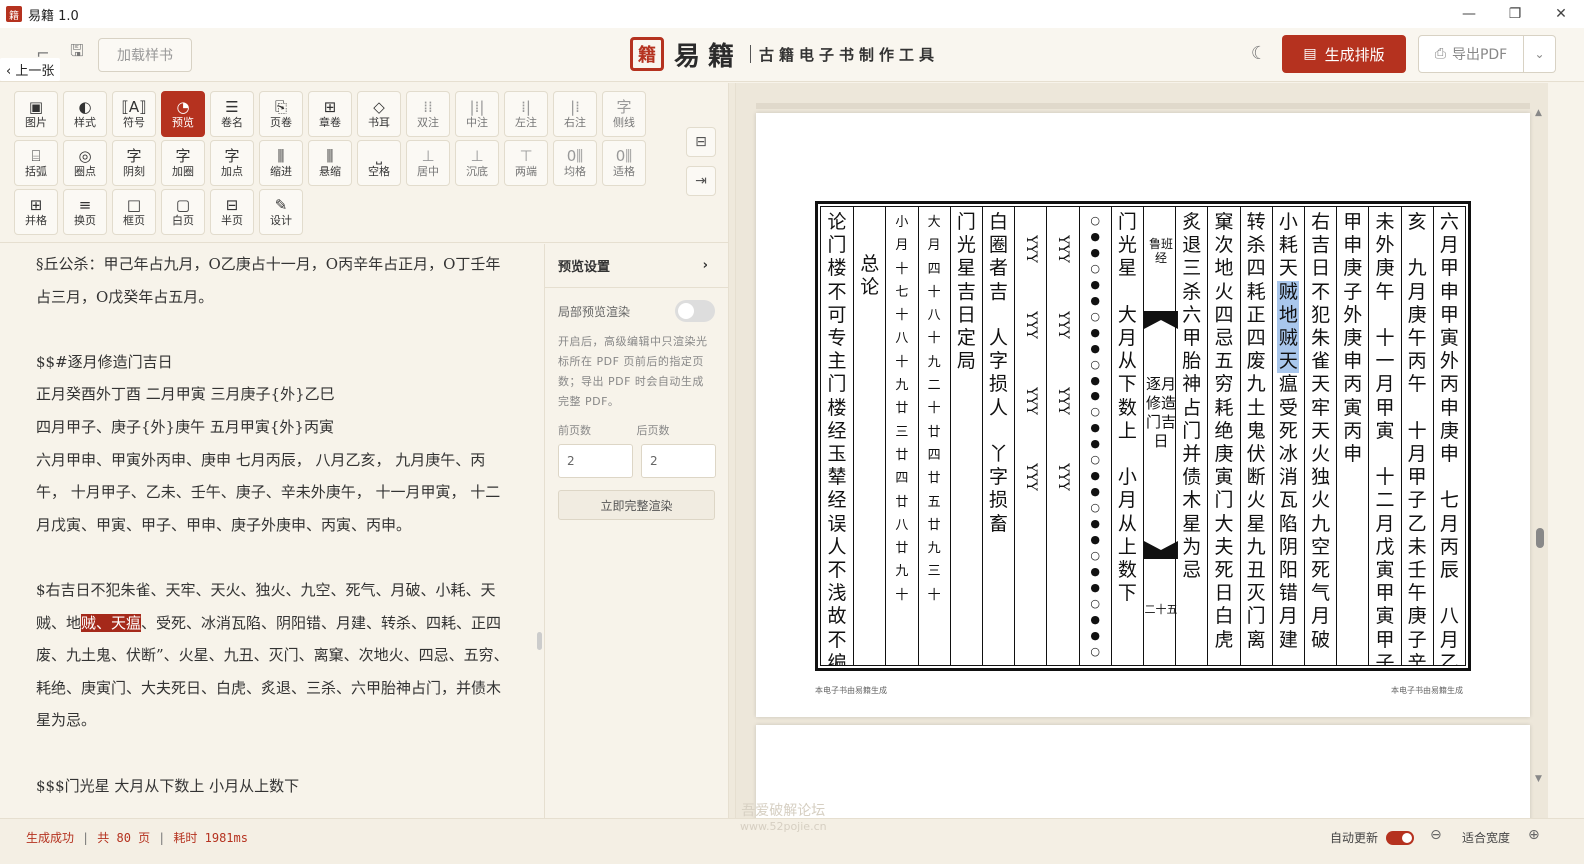 Image resolution: width=1584 pixels, height=864 pixels. What do you see at coordinates (85, 163) in the screenshot?
I see `tool-button: ◎ 圈点` at bounding box center [85, 163].